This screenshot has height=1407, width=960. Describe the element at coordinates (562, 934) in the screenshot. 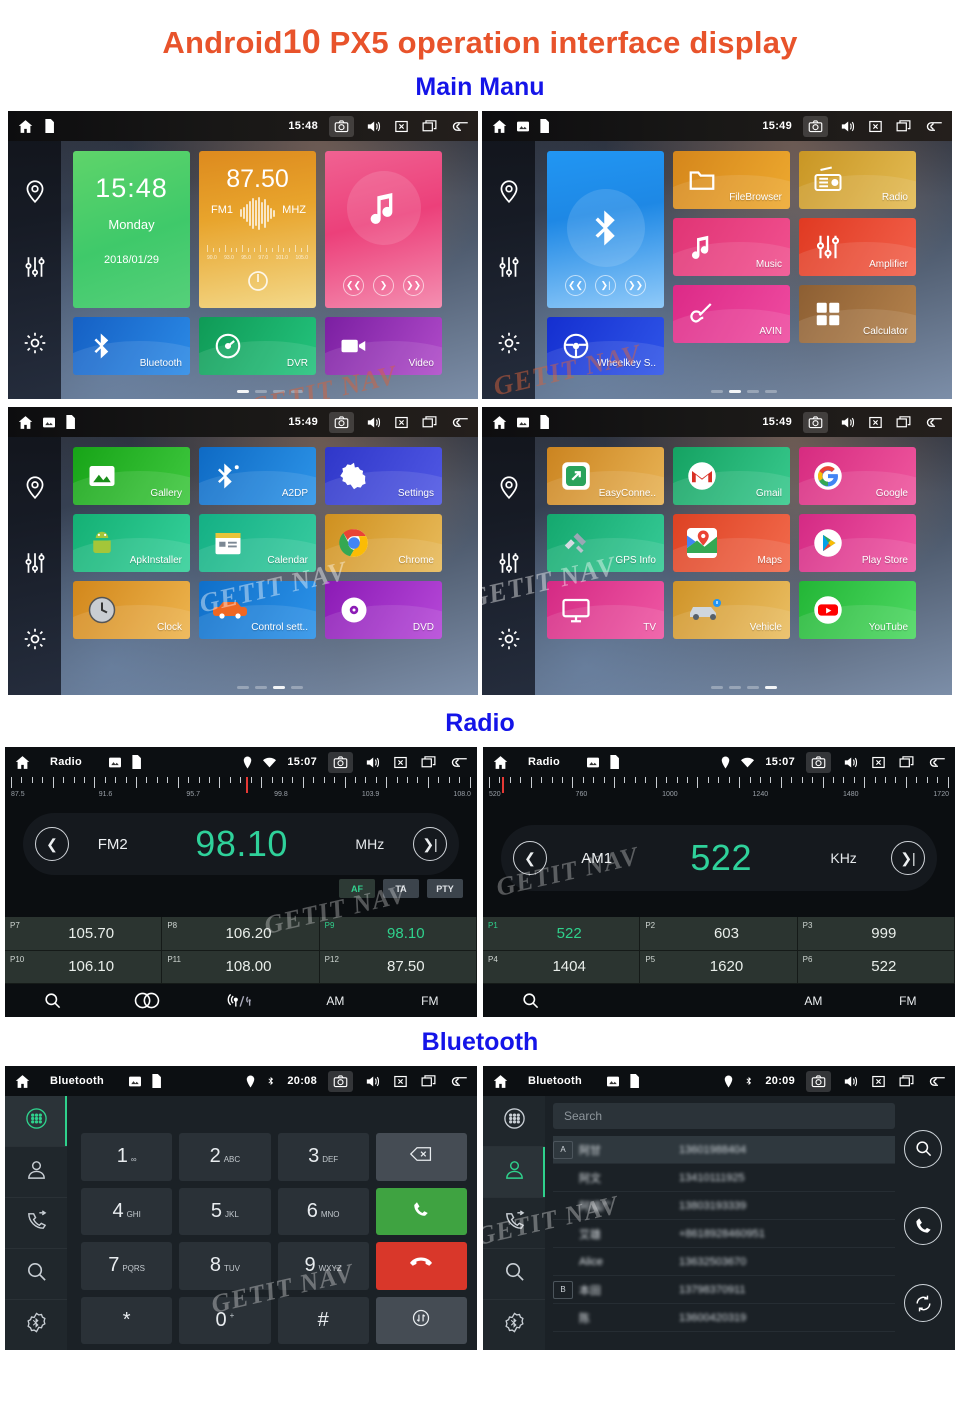

I see `preset-button: P1 522` at that location.